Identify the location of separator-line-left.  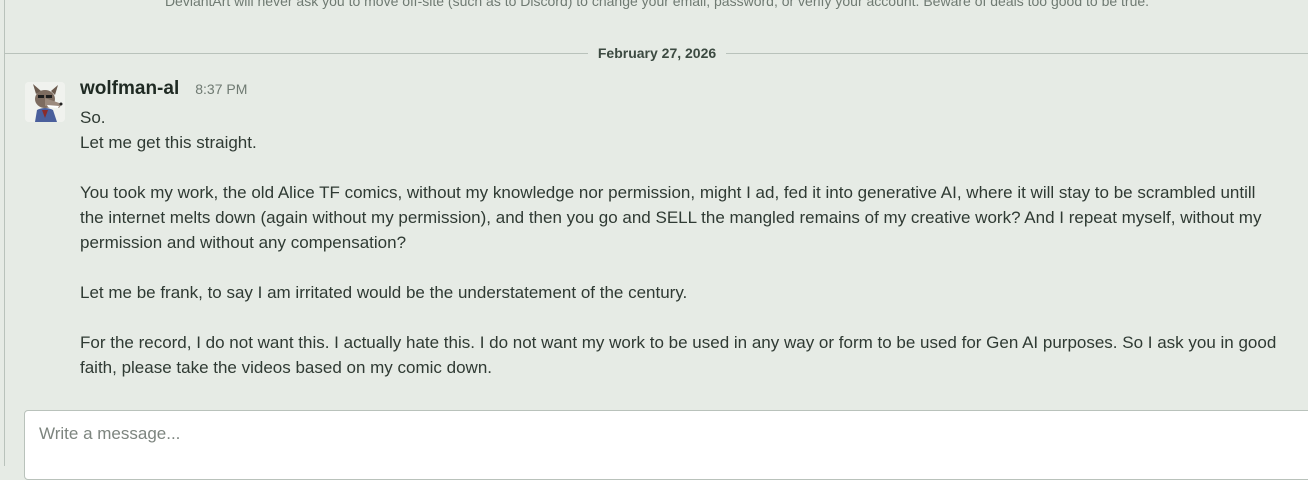
(296, 53).